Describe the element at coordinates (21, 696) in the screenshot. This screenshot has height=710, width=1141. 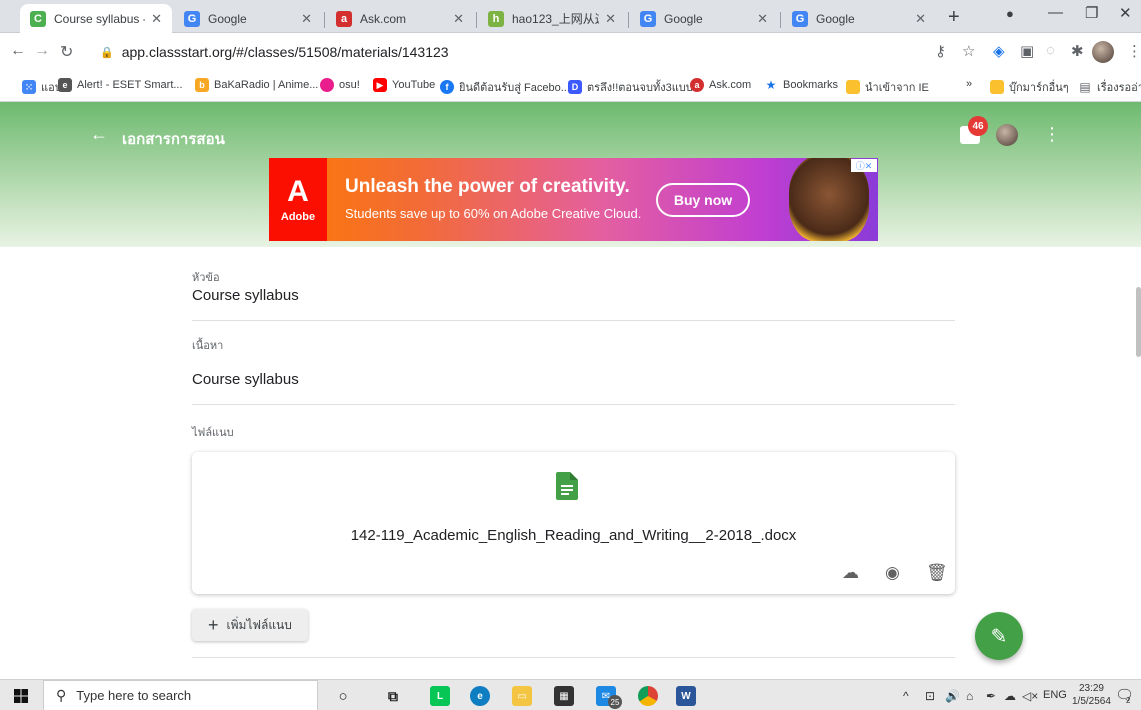
I see `windows-start-icon` at that location.